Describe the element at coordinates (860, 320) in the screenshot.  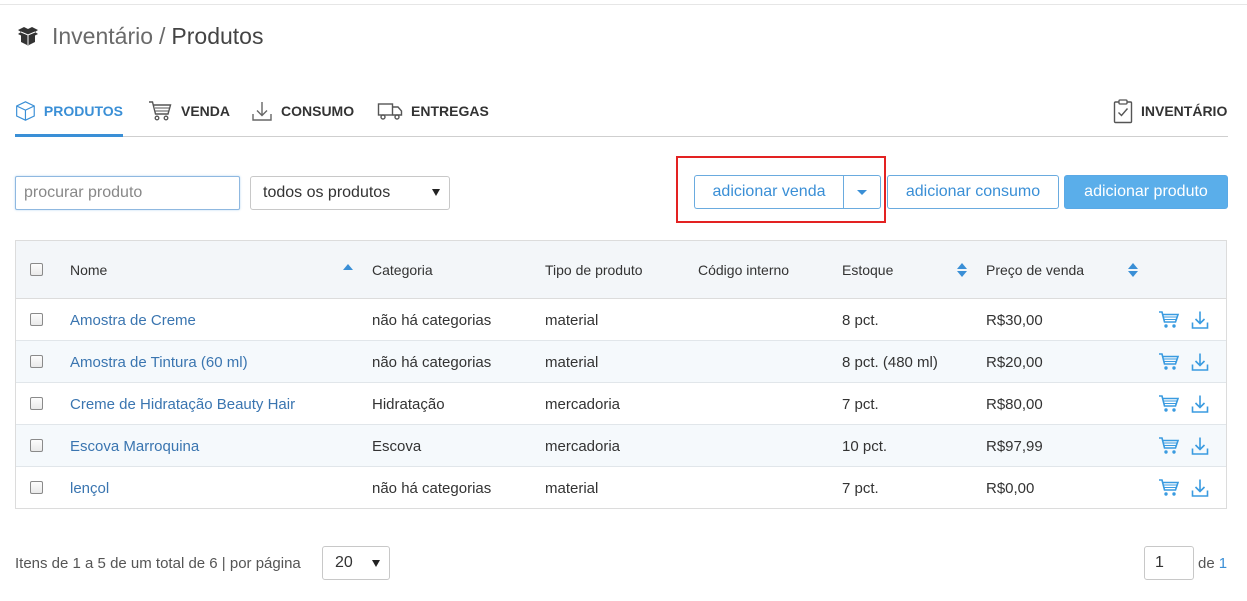
I see `product-stock: 8 pct.` at that location.